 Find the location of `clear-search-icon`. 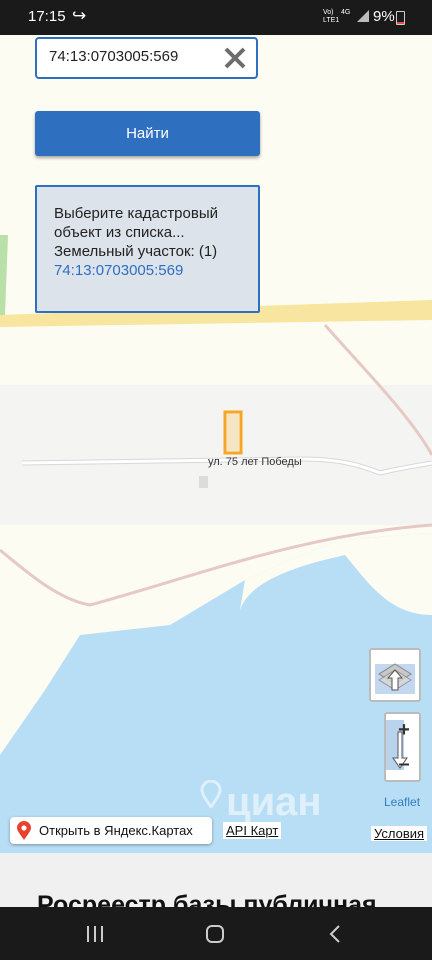

clear-search-icon is located at coordinates (235, 58).